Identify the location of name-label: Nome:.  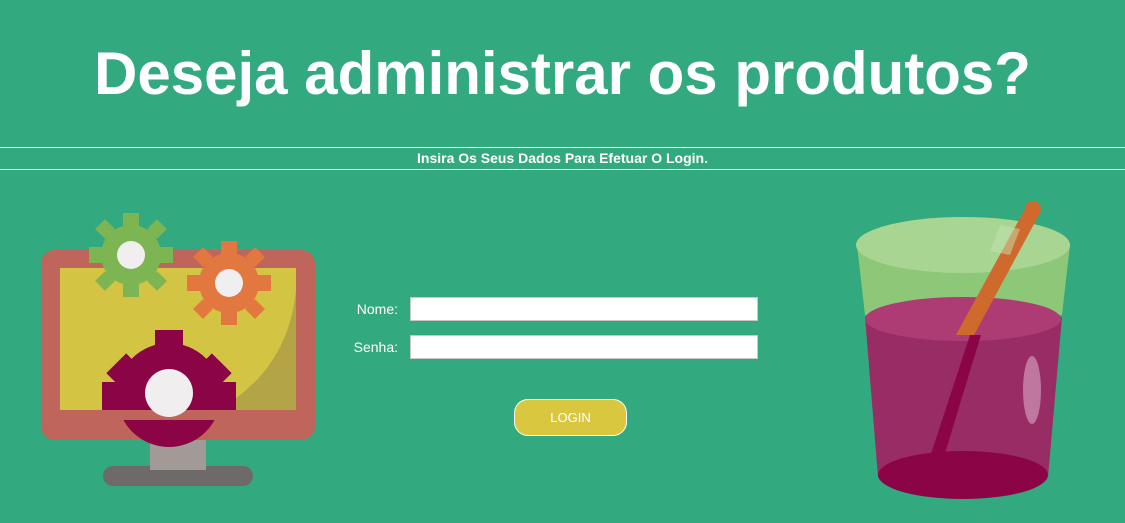
(377, 309).